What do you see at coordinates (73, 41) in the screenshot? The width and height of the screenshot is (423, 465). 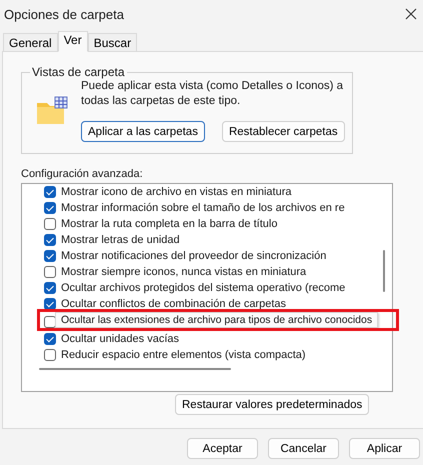 I see `tab: Ver` at bounding box center [73, 41].